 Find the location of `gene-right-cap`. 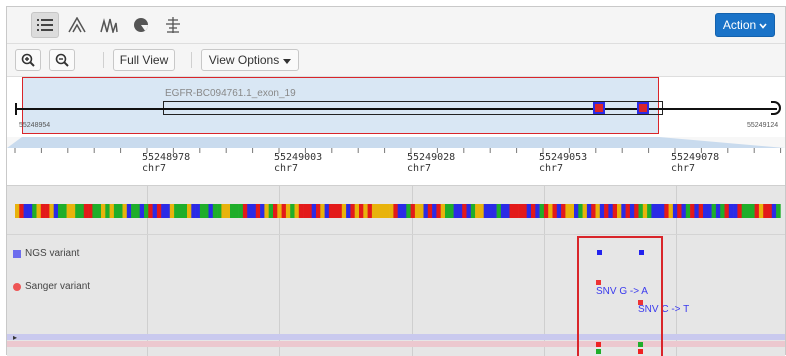

gene-right-cap is located at coordinates (776, 108).